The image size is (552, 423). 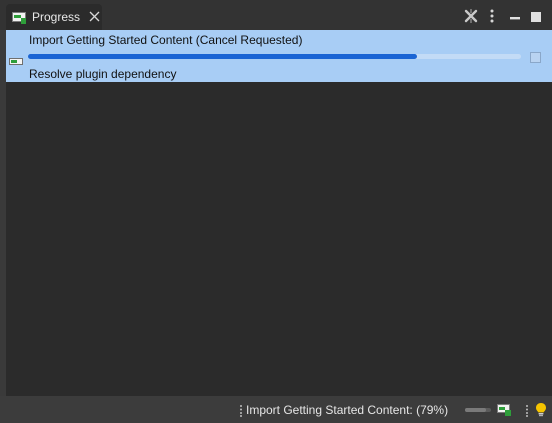 I want to click on job-progress-fill, so click(x=223, y=56).